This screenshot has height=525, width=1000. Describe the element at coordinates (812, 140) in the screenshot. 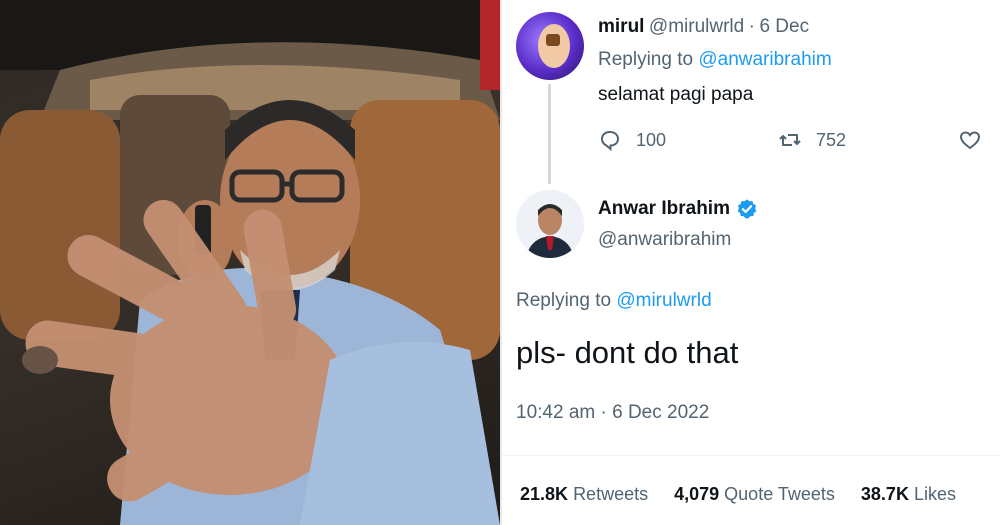

I see `retweet-button: 752` at that location.